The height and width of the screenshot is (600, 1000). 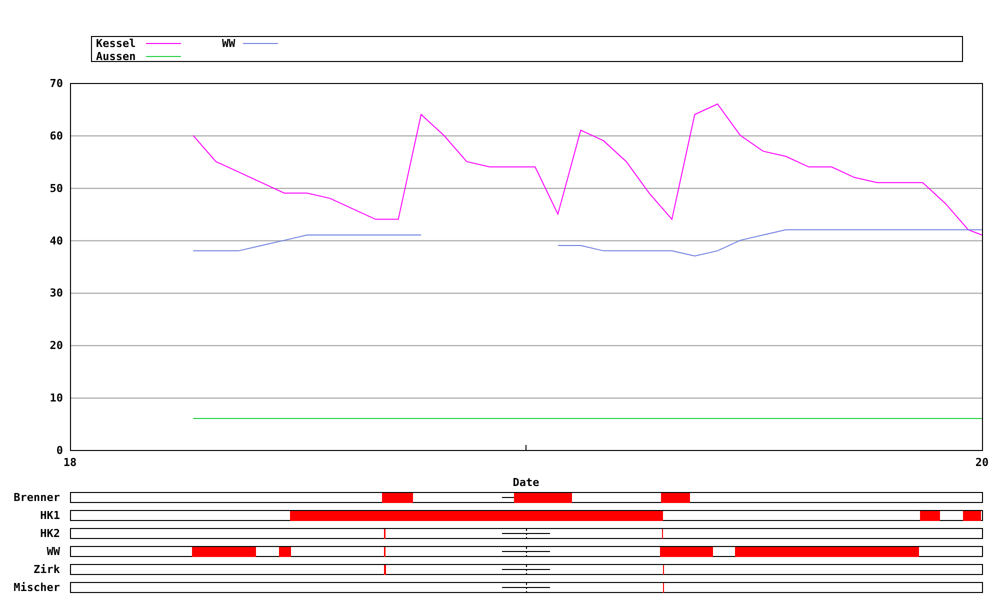 I want to click on y-tick-label: 20, so click(x=56, y=345).